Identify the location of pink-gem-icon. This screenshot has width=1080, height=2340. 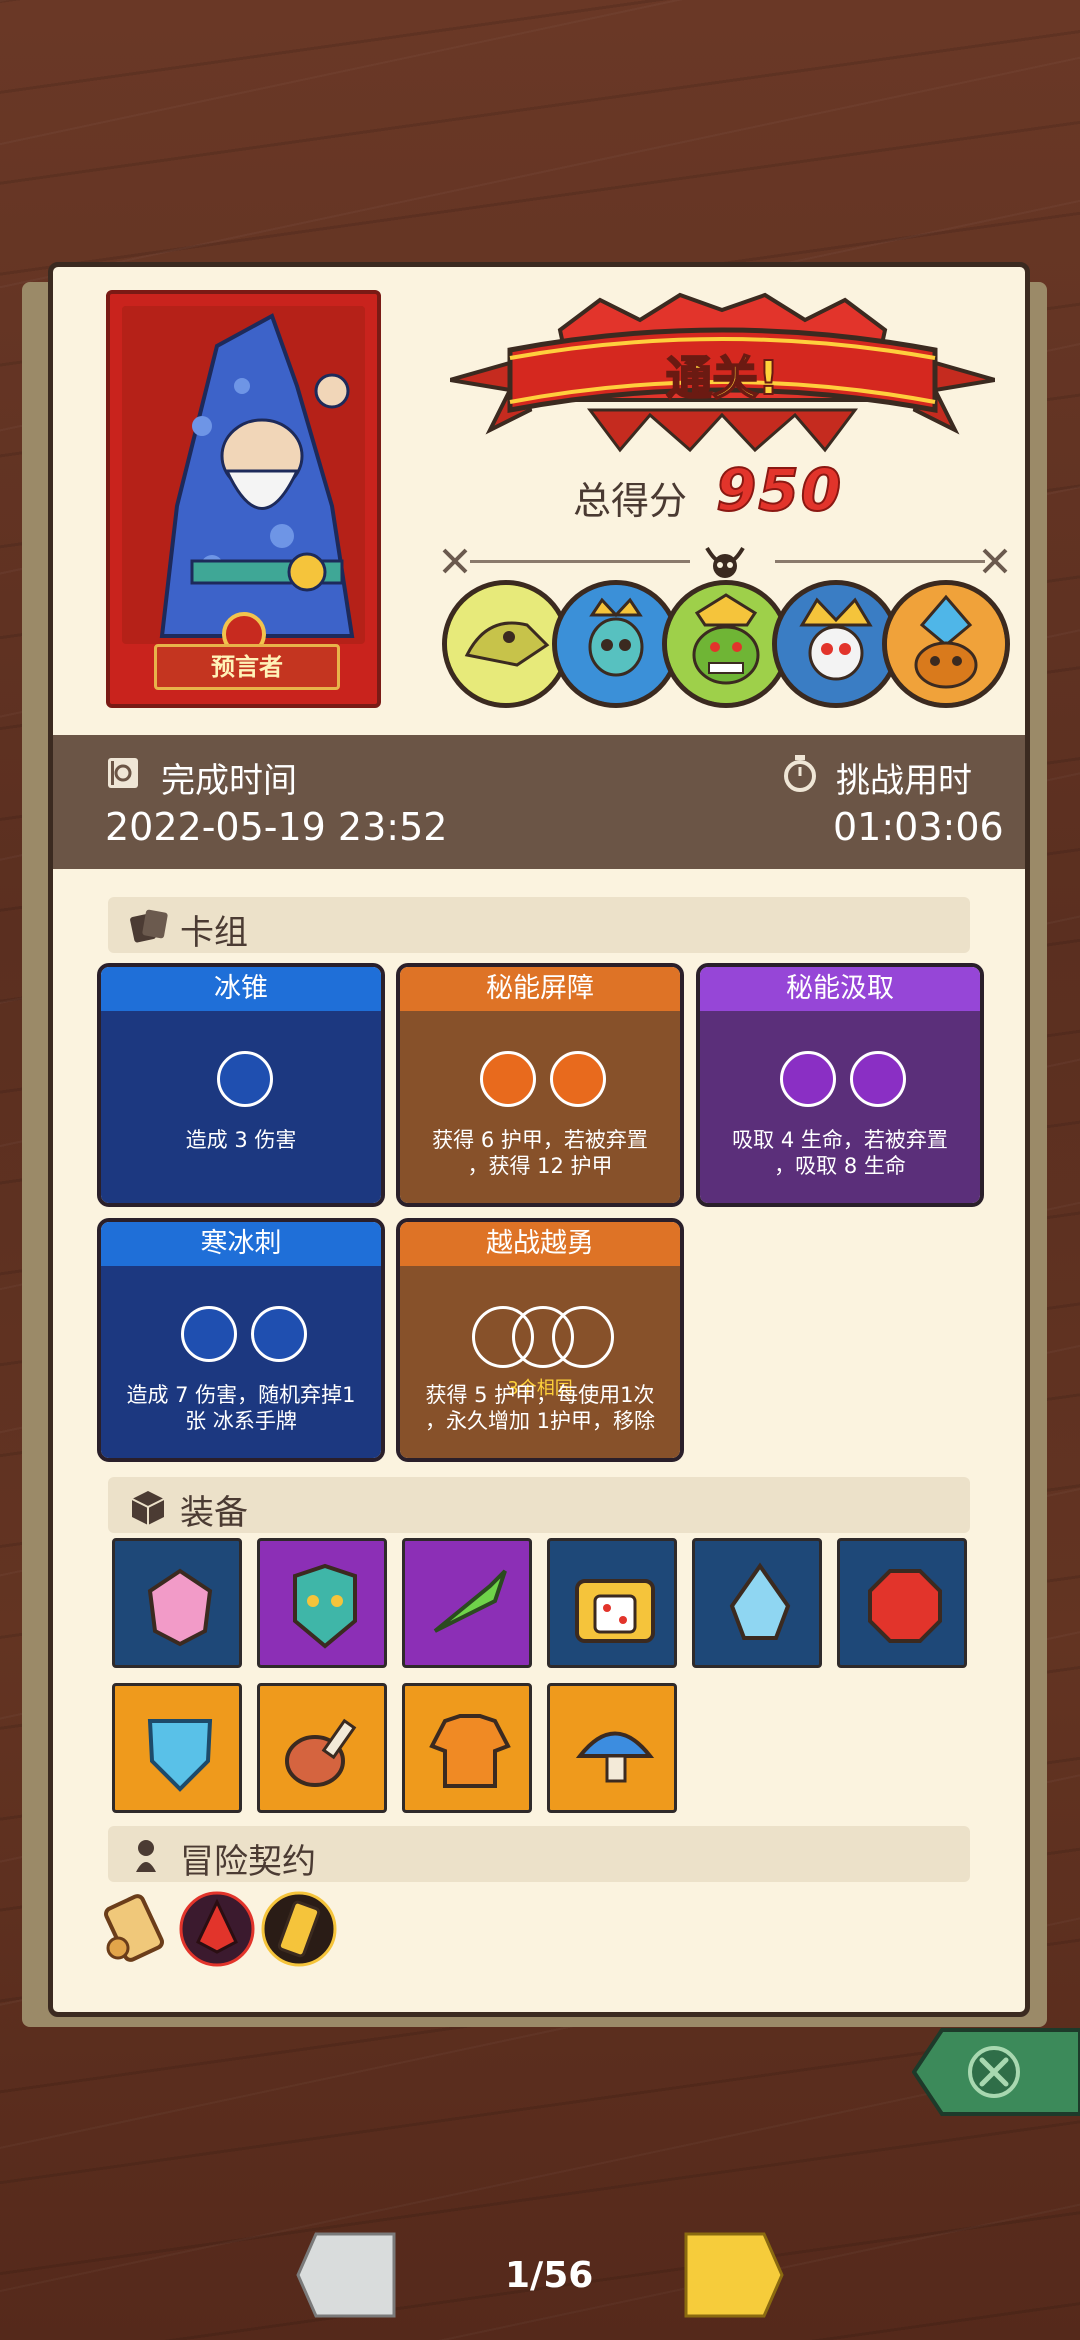
(177, 1603).